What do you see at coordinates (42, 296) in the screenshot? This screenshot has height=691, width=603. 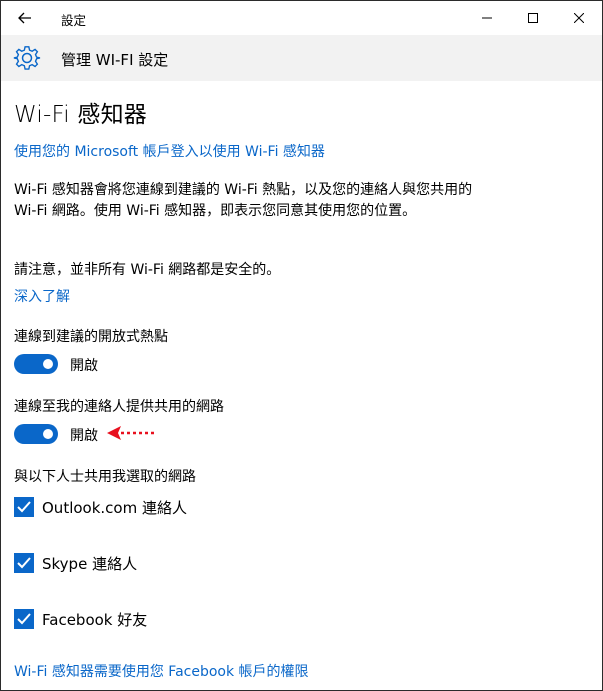 I see `learn-more-link: 深入了解` at bounding box center [42, 296].